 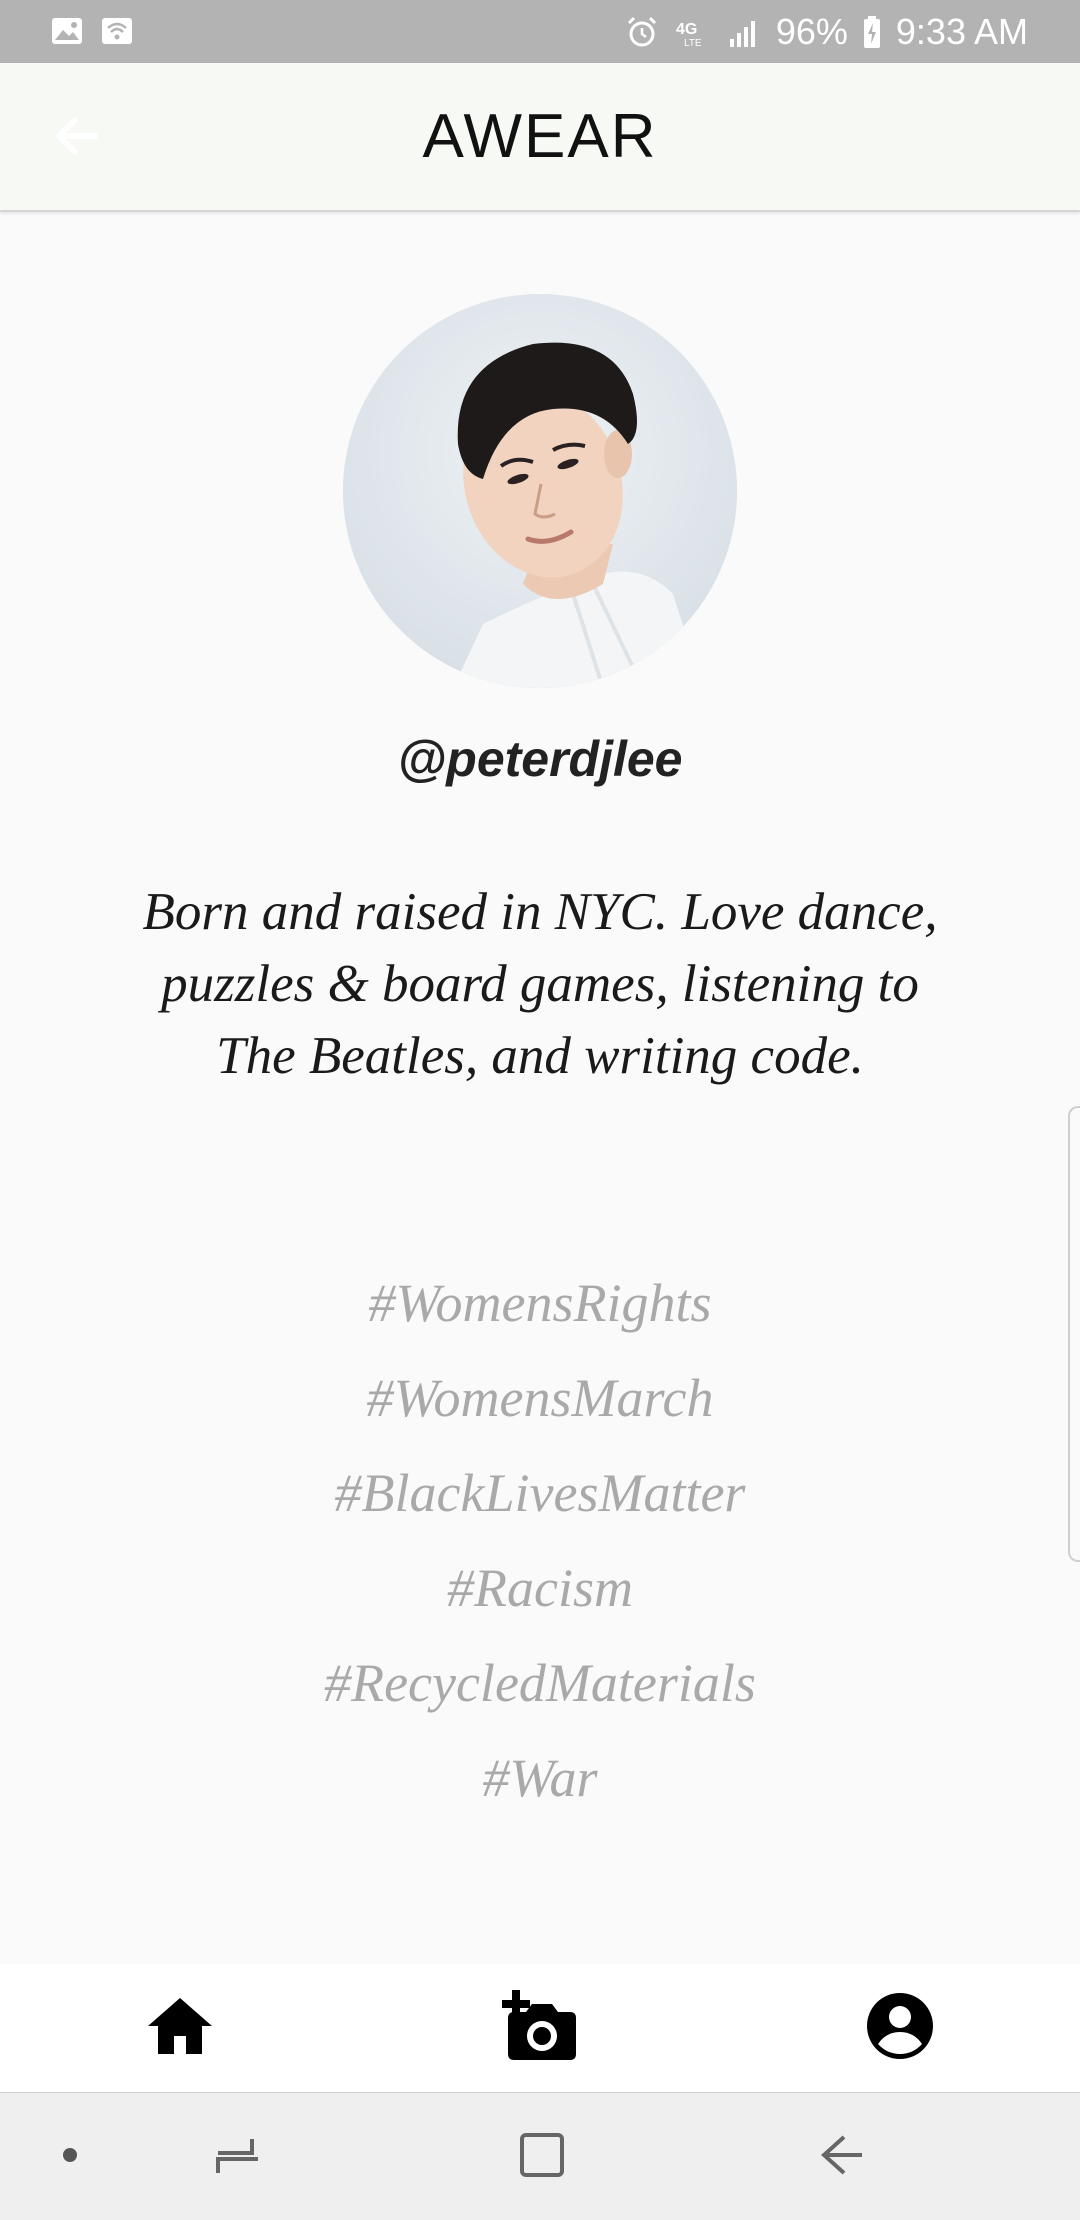 What do you see at coordinates (1074, 1334) in the screenshot?
I see `edge-panel-handle` at bounding box center [1074, 1334].